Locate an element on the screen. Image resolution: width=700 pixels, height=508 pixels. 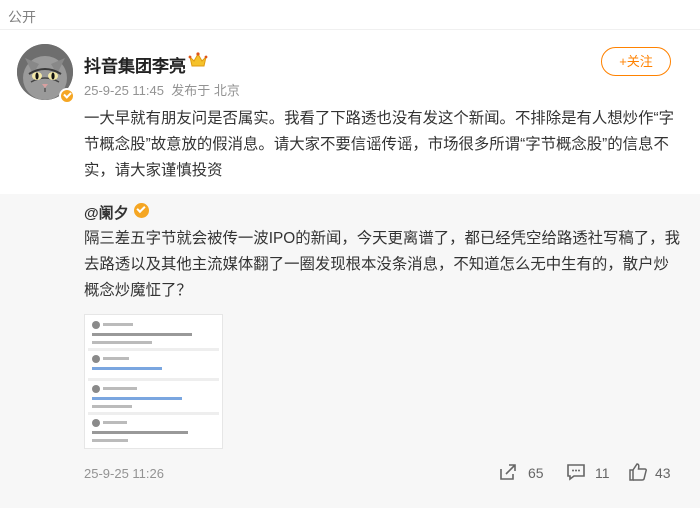
share-icon is located at coordinates (508, 472).